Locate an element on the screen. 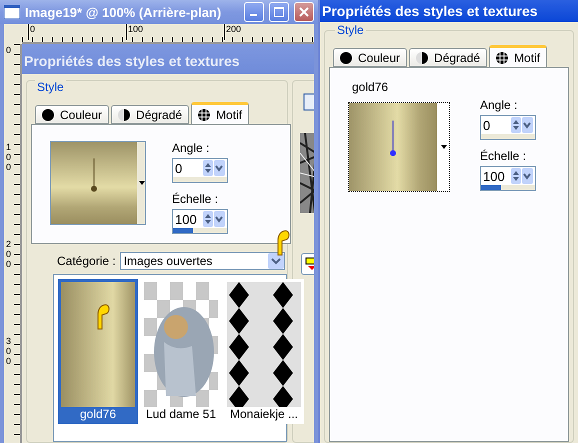 Image resolution: width=578 pixels, height=443 pixels. minimize-button is located at coordinates (254, 12).